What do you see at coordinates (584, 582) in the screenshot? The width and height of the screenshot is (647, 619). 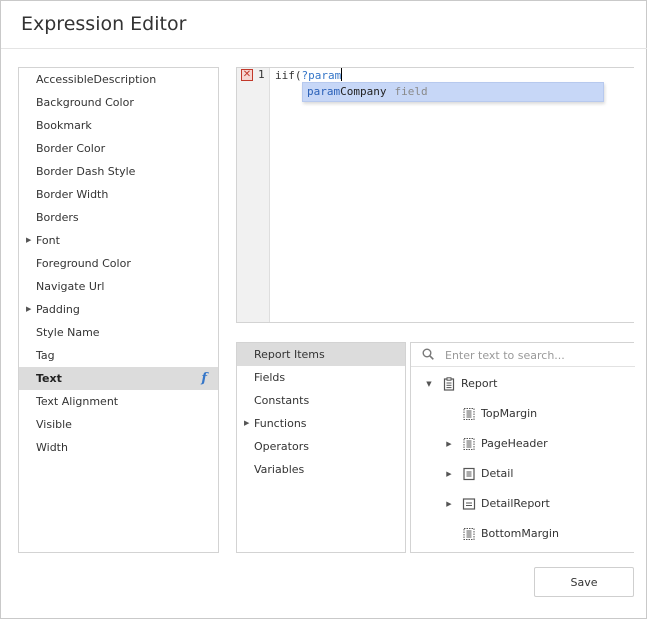 I see `save-button: Save` at bounding box center [584, 582].